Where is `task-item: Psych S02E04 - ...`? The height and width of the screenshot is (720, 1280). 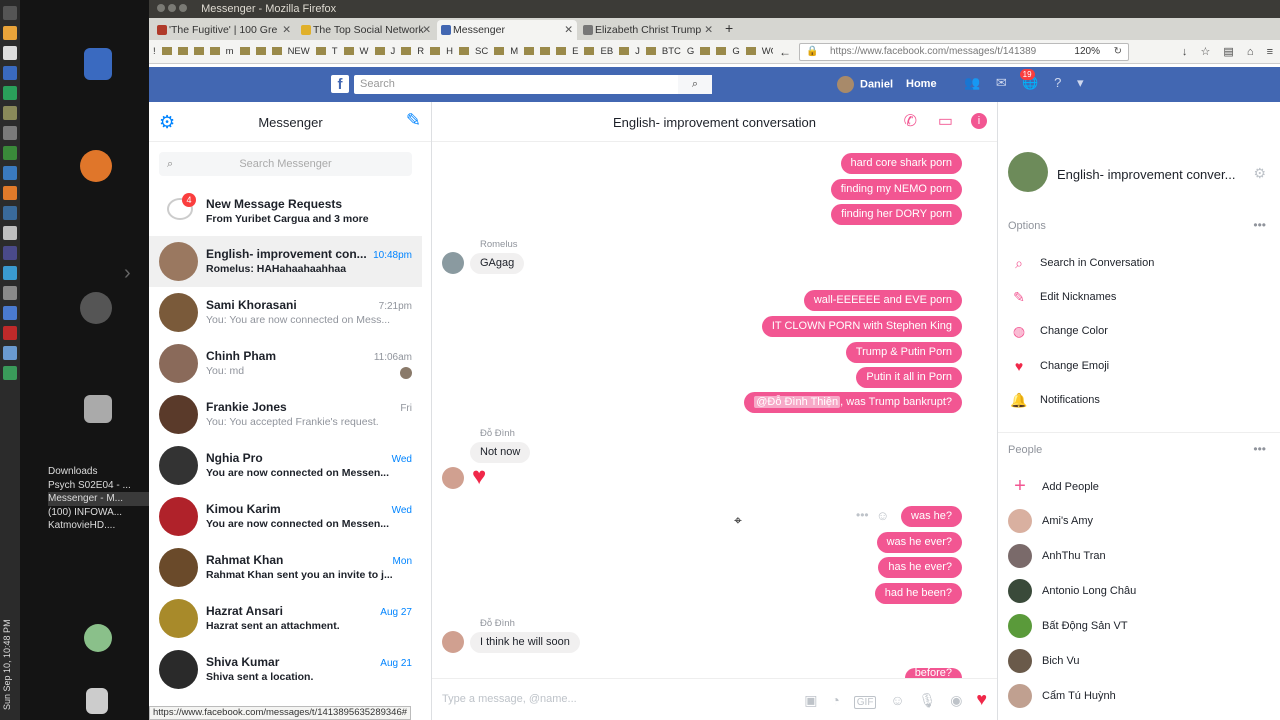
task-item: Psych S02E04 - ... is located at coordinates (98, 486).